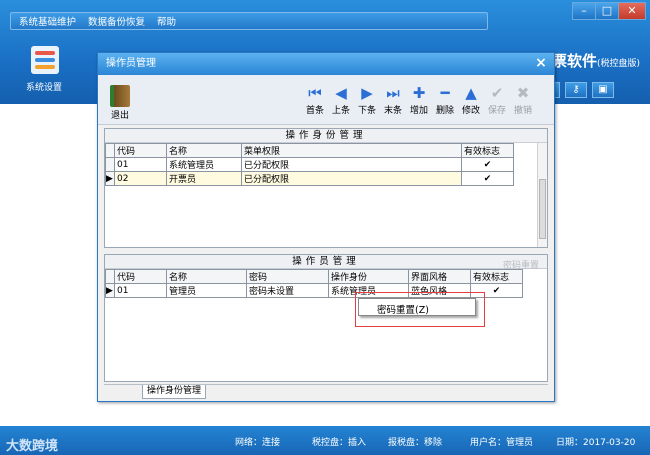 Image resolution: width=650 pixels, height=455 pixels. I want to click on delete-button: ━ 删除, so click(445, 99).